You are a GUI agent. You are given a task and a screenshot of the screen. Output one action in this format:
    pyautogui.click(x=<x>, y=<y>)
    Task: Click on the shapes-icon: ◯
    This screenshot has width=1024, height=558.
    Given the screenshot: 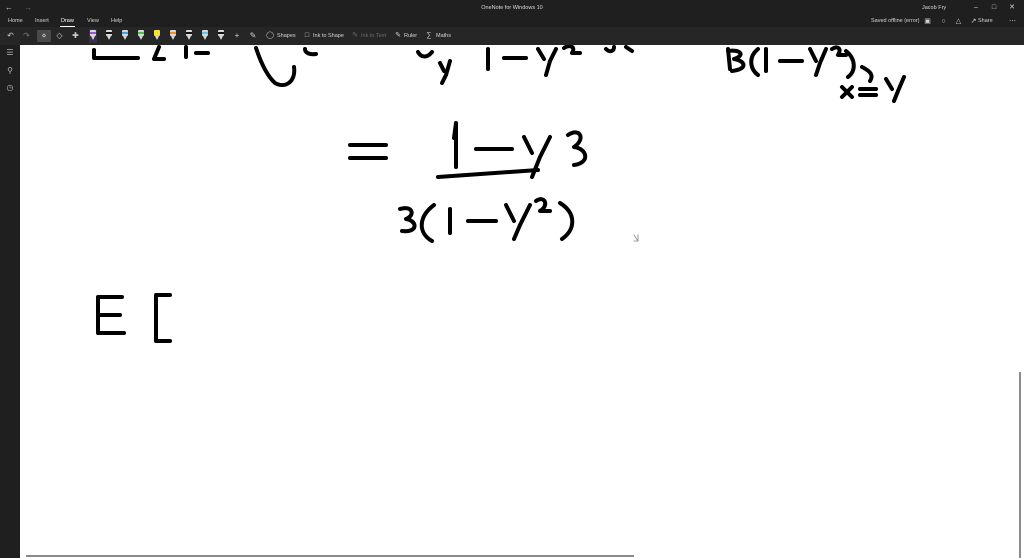 What is the action you would take?
    pyautogui.click(x=270, y=36)
    